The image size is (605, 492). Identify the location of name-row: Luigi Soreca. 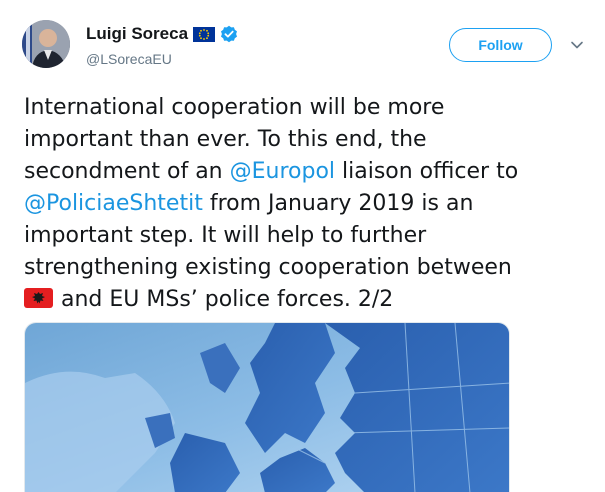
(162, 34).